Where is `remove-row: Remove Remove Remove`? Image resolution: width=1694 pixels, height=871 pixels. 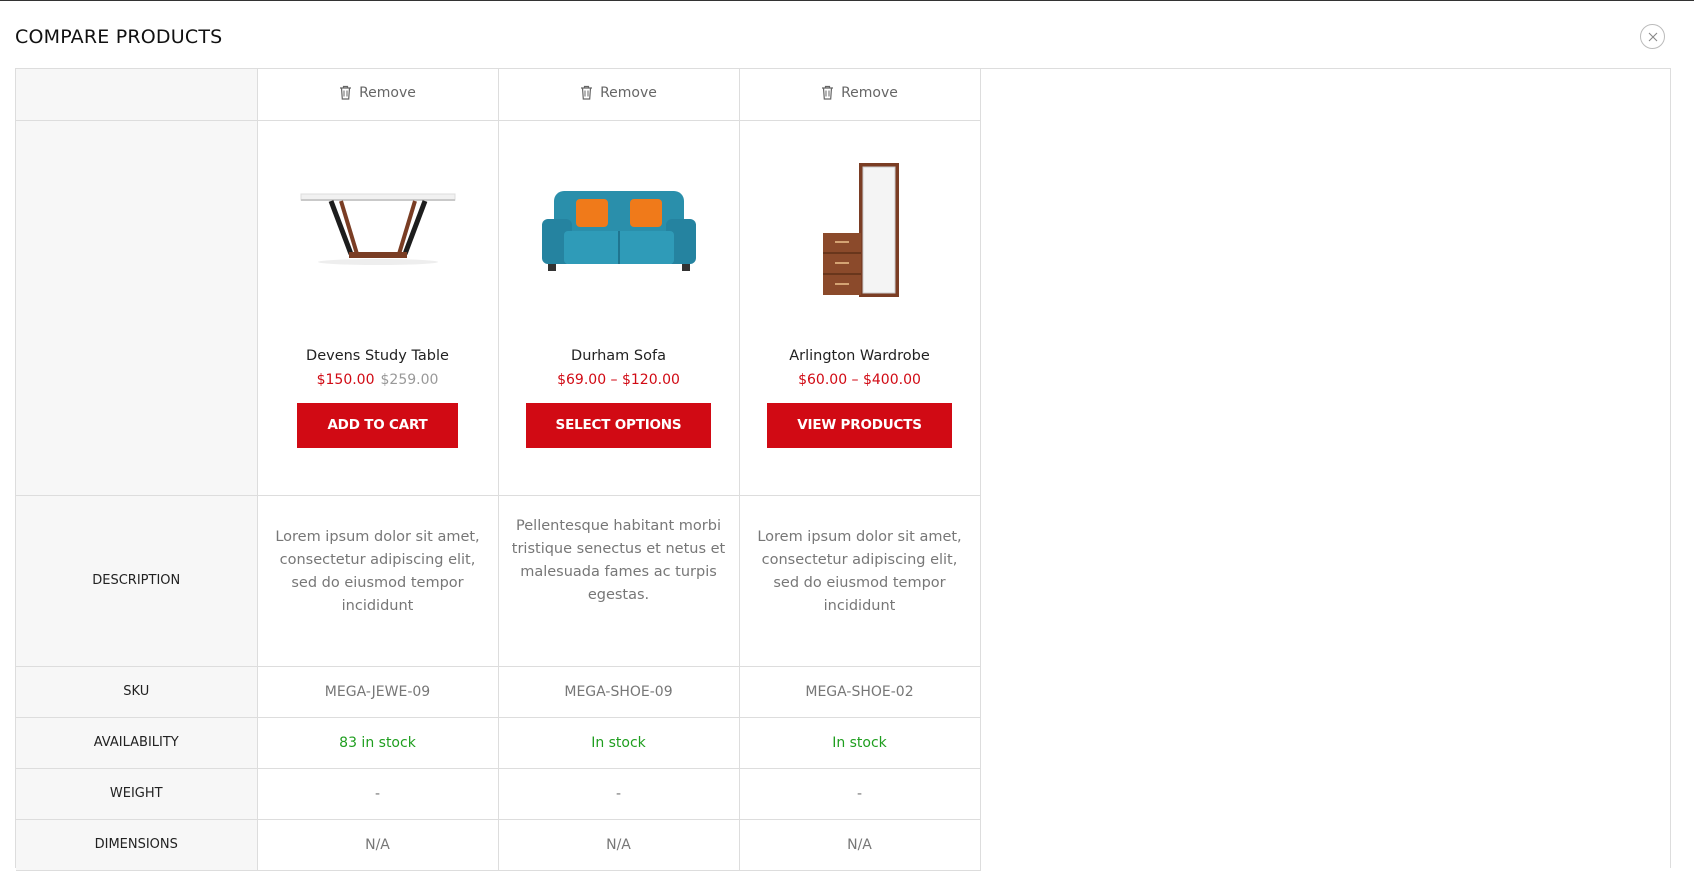
remove-row: Remove Remove Remove is located at coordinates (498, 95).